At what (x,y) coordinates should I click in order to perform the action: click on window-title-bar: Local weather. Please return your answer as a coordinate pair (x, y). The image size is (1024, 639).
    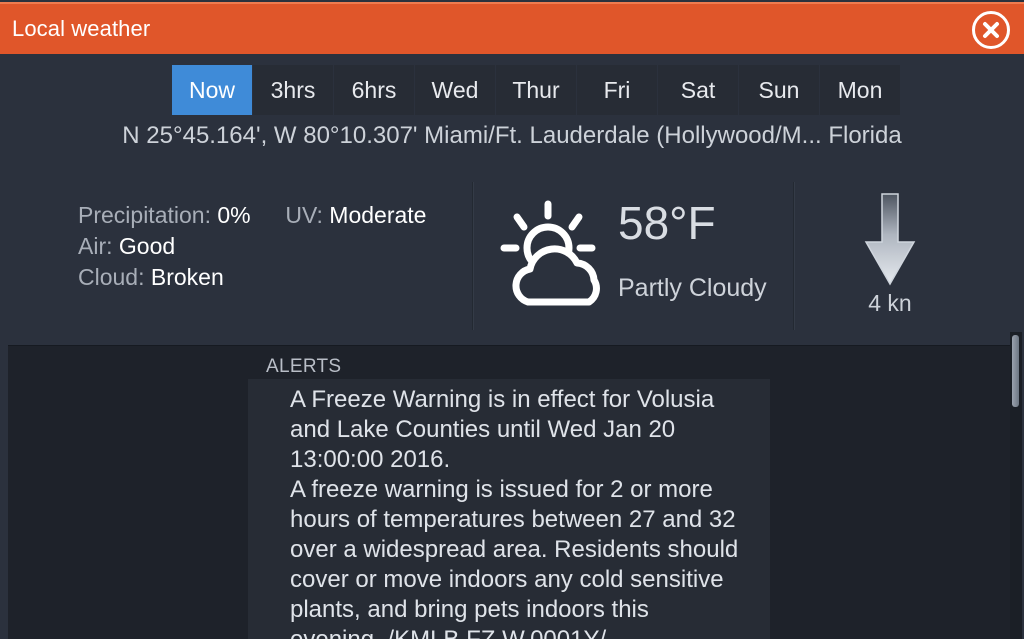
    Looking at the image, I should click on (512, 28).